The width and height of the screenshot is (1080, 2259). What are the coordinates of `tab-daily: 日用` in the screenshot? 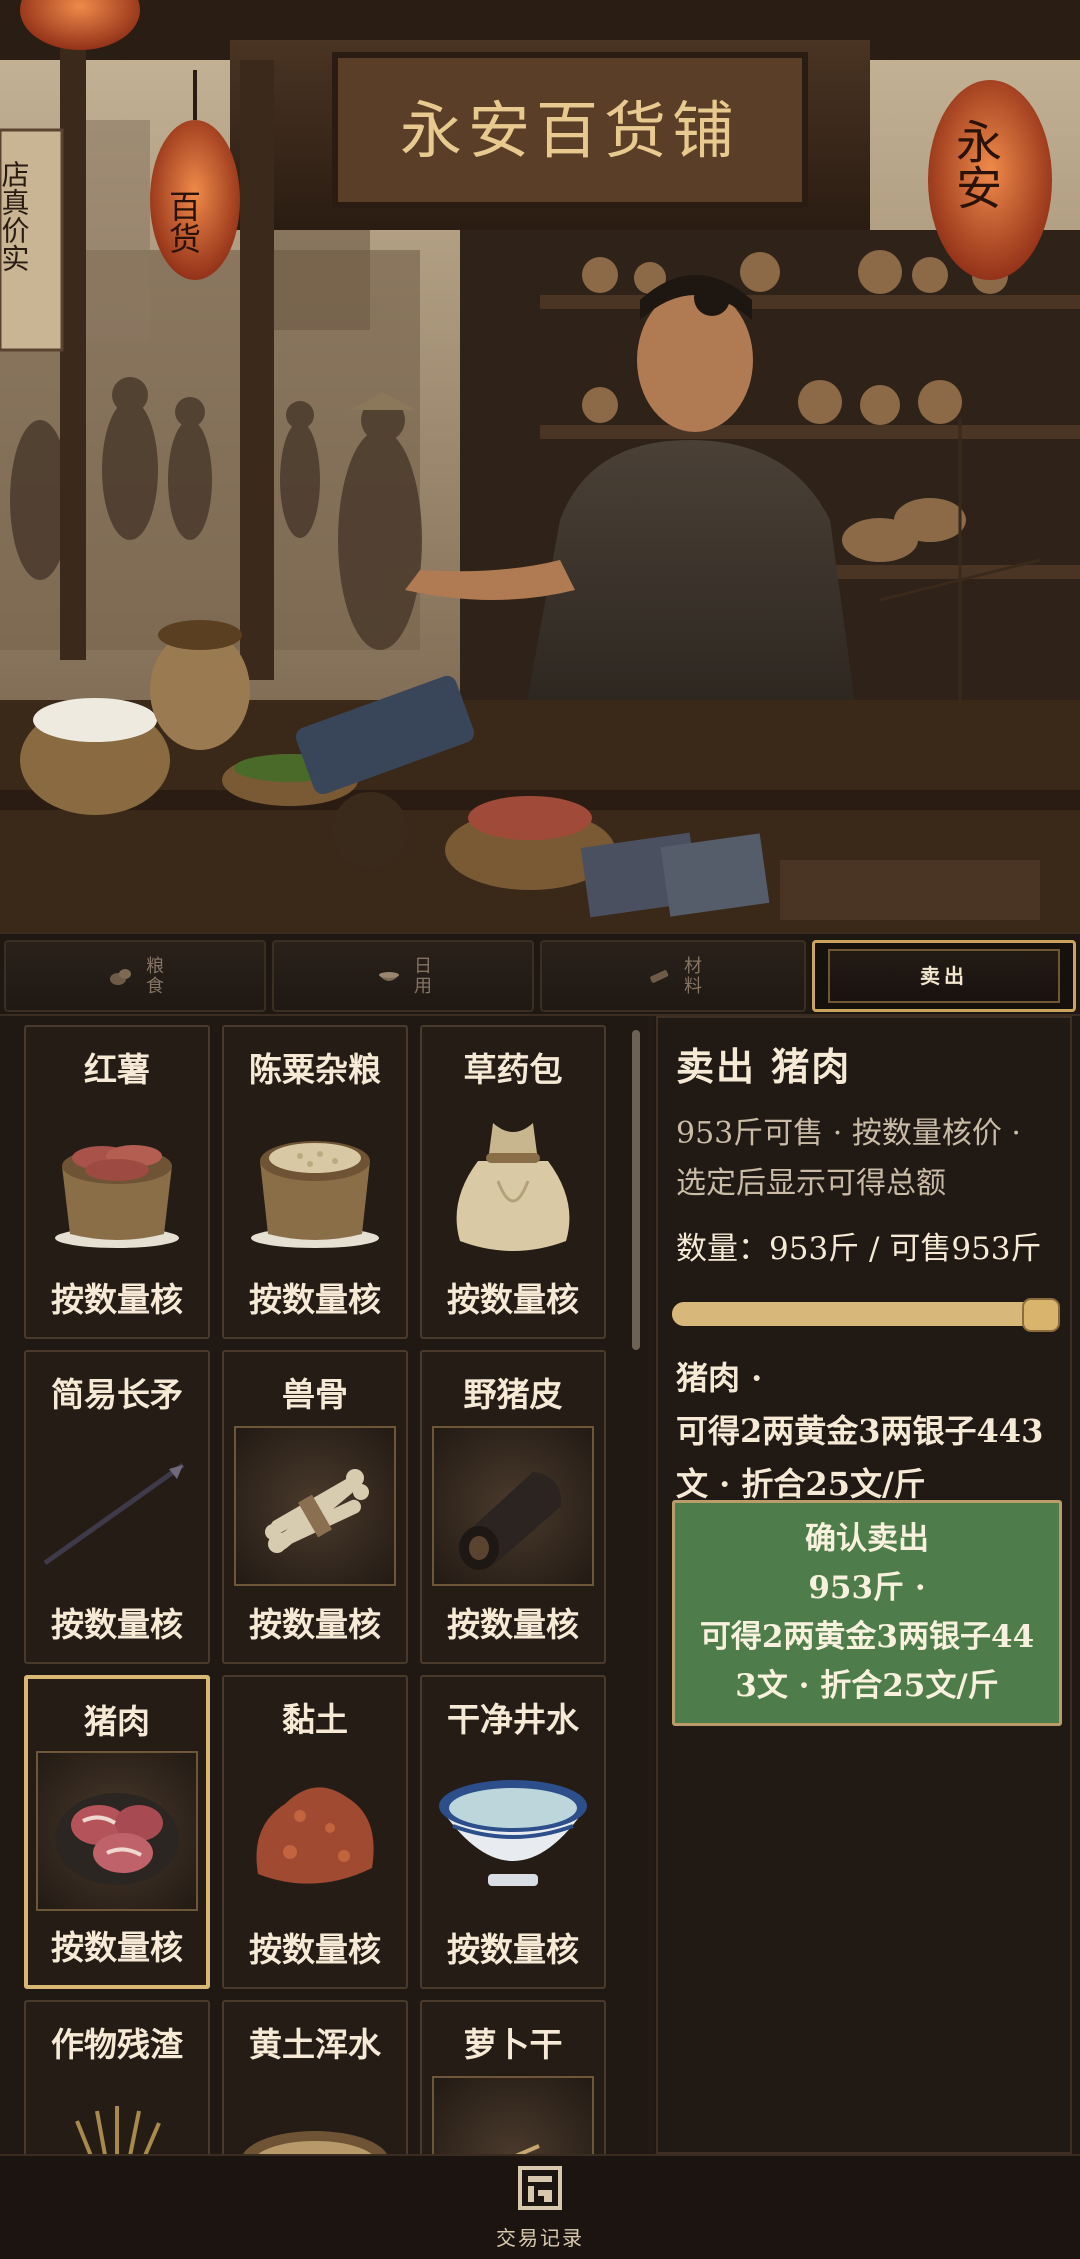 It's located at (403, 976).